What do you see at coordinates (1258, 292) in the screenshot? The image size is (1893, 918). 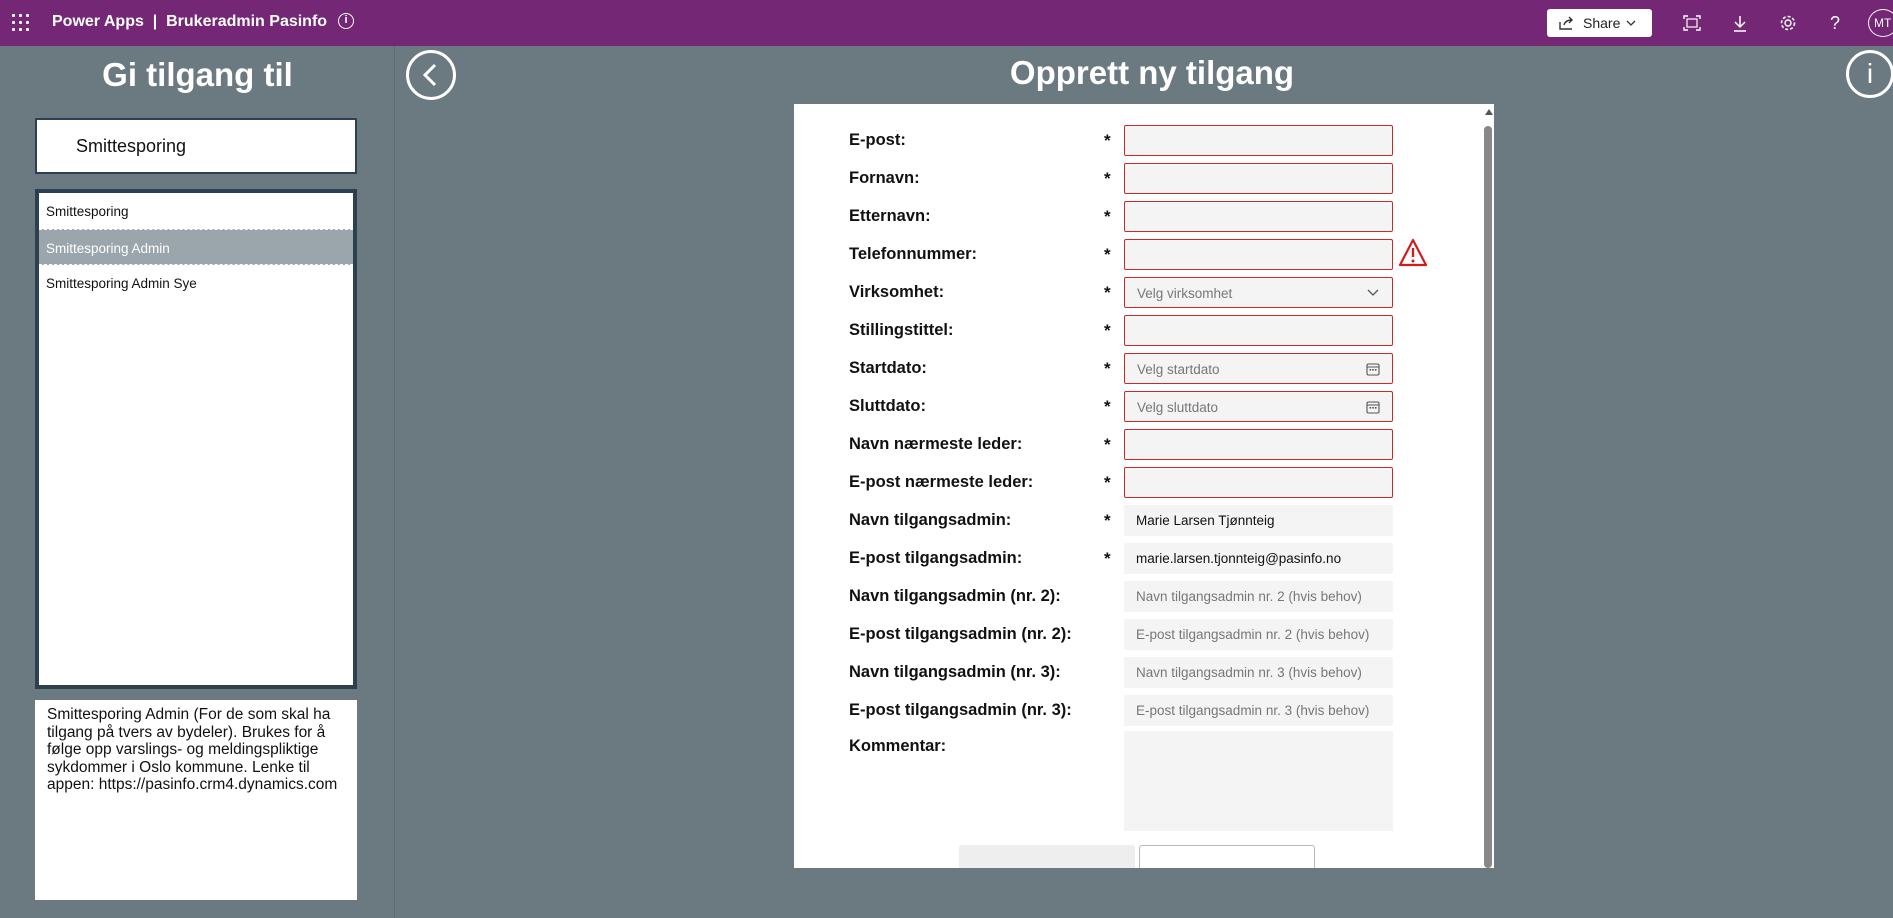 I see `company-dropdown: Velg virksomhet` at bounding box center [1258, 292].